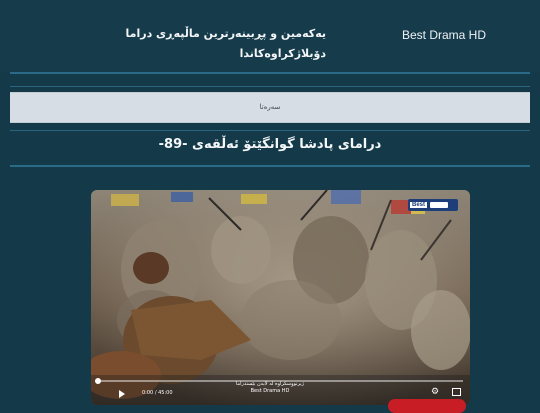 This screenshot has width=540, height=413. Describe the element at coordinates (427, 406) in the screenshot. I see `floating-action-button` at that location.